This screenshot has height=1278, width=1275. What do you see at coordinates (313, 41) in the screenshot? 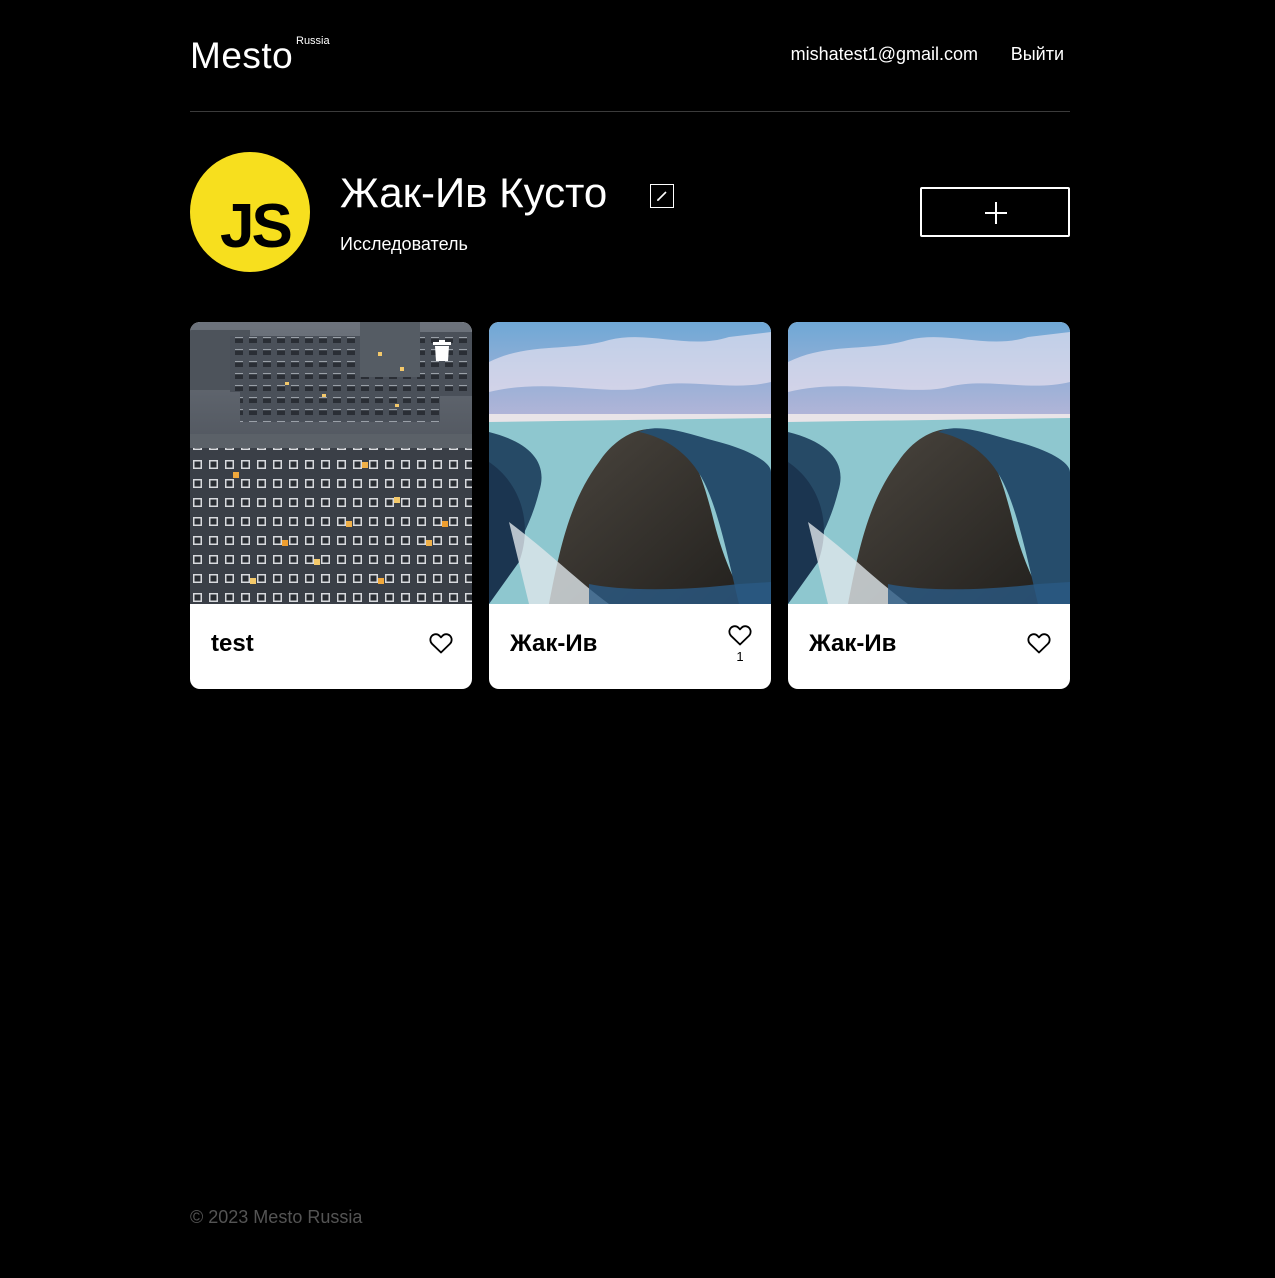
I see `logo-subtitle: Russia` at bounding box center [313, 41].